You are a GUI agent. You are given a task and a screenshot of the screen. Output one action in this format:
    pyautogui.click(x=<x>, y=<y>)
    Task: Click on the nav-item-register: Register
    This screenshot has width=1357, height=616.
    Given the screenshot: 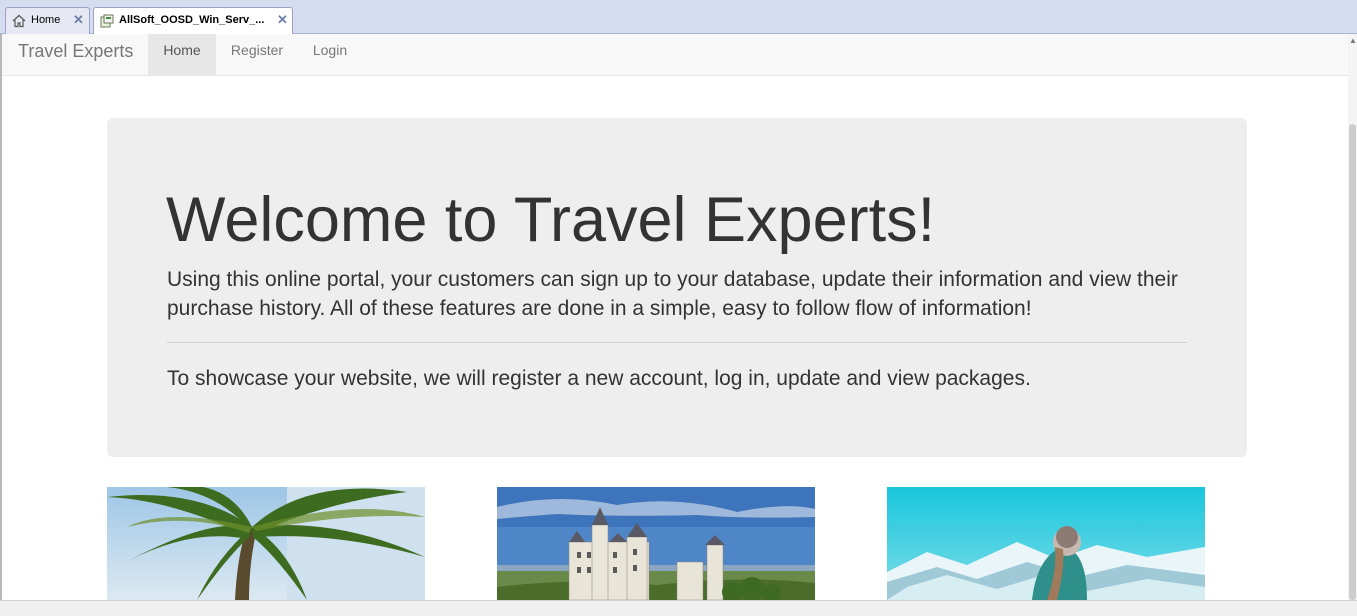 What is the action you would take?
    pyautogui.click(x=257, y=54)
    